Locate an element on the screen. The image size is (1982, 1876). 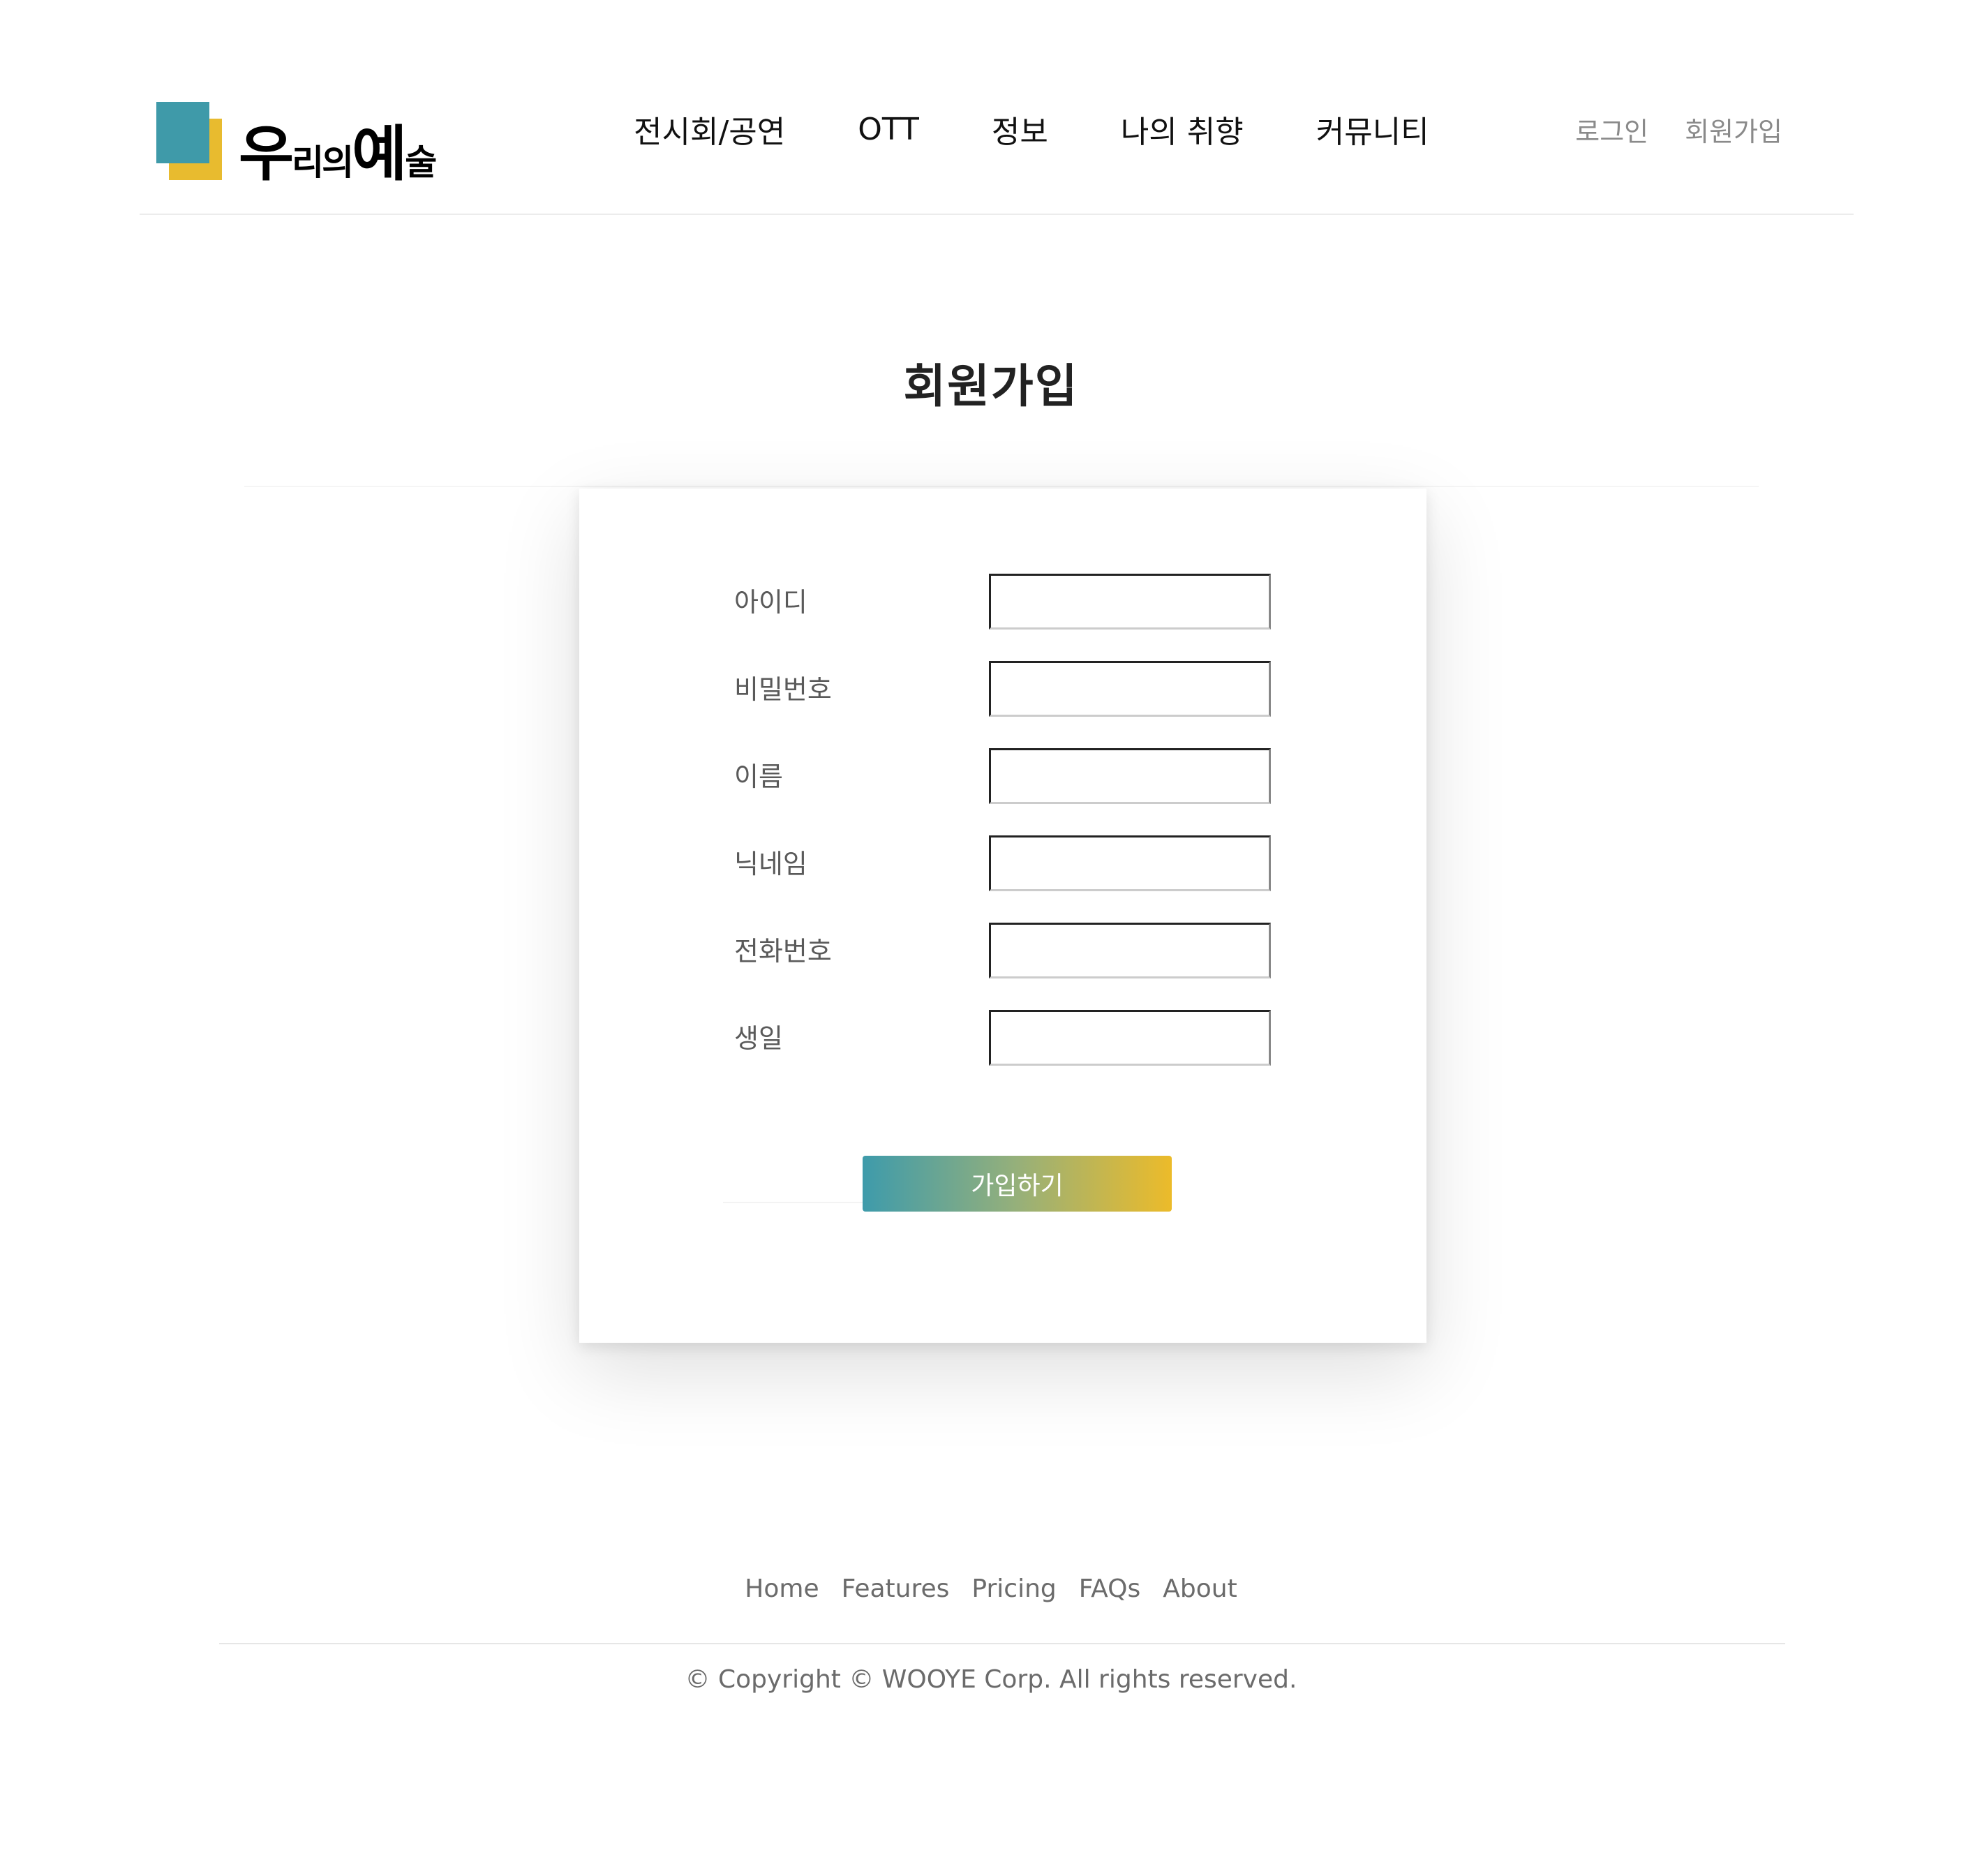
nav-item-my-taste: 나의 취향 is located at coordinates (1182, 129).